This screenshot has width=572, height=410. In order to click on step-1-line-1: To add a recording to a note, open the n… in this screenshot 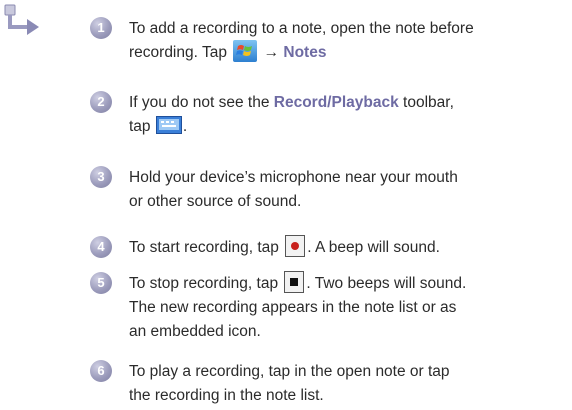, I will do `click(301, 28)`.